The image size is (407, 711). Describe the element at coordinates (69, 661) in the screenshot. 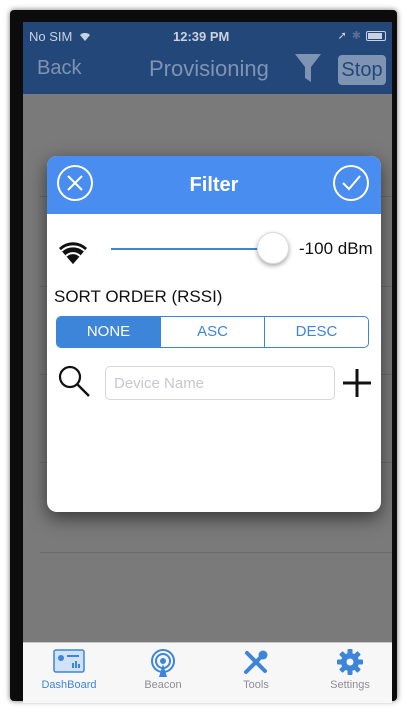

I see `dashboard-icon` at that location.